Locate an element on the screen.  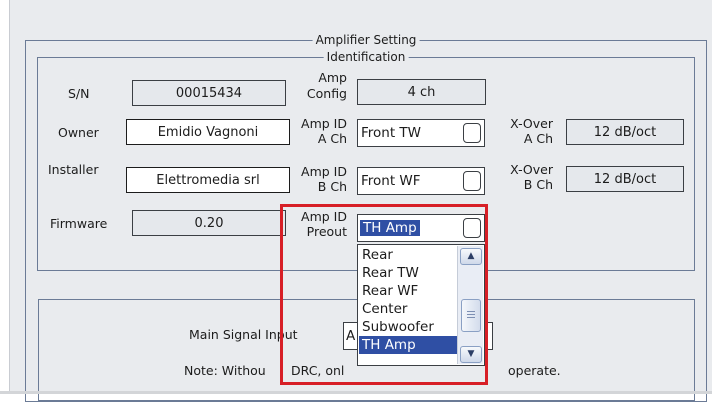
sn-value-field: 00015434 is located at coordinates (209, 93).